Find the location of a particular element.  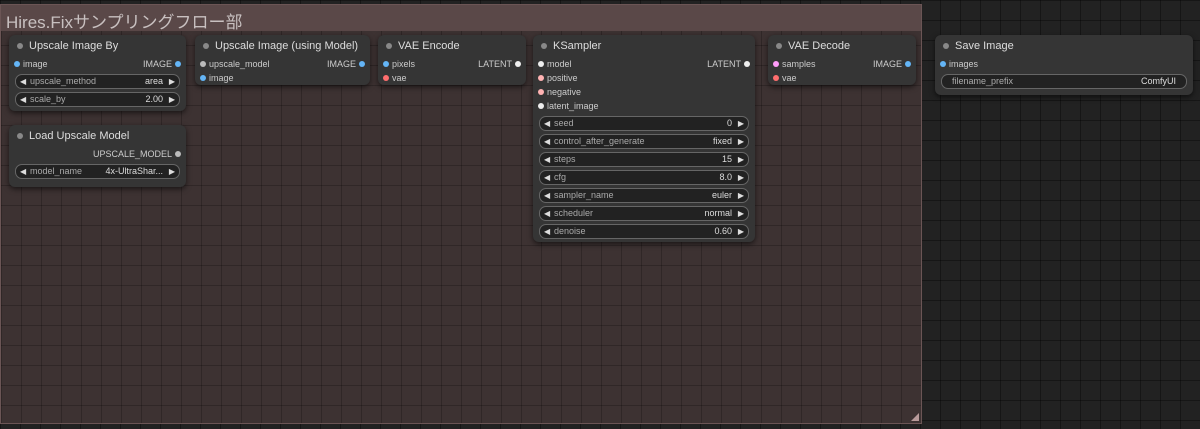

widget-label: scheduler is located at coordinates (574, 213).